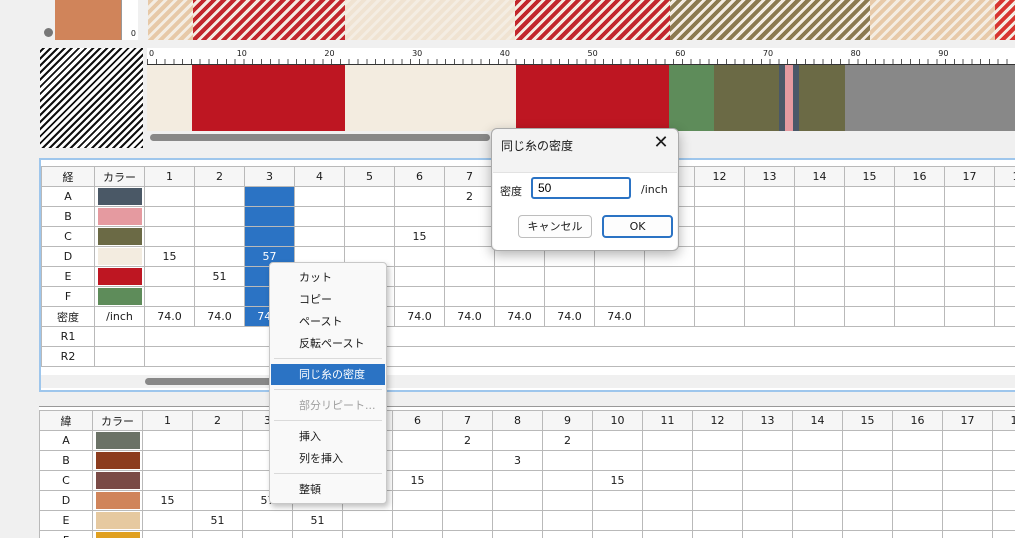 The width and height of the screenshot is (1015, 538). I want to click on menu-item-copy: コピー, so click(328, 299).